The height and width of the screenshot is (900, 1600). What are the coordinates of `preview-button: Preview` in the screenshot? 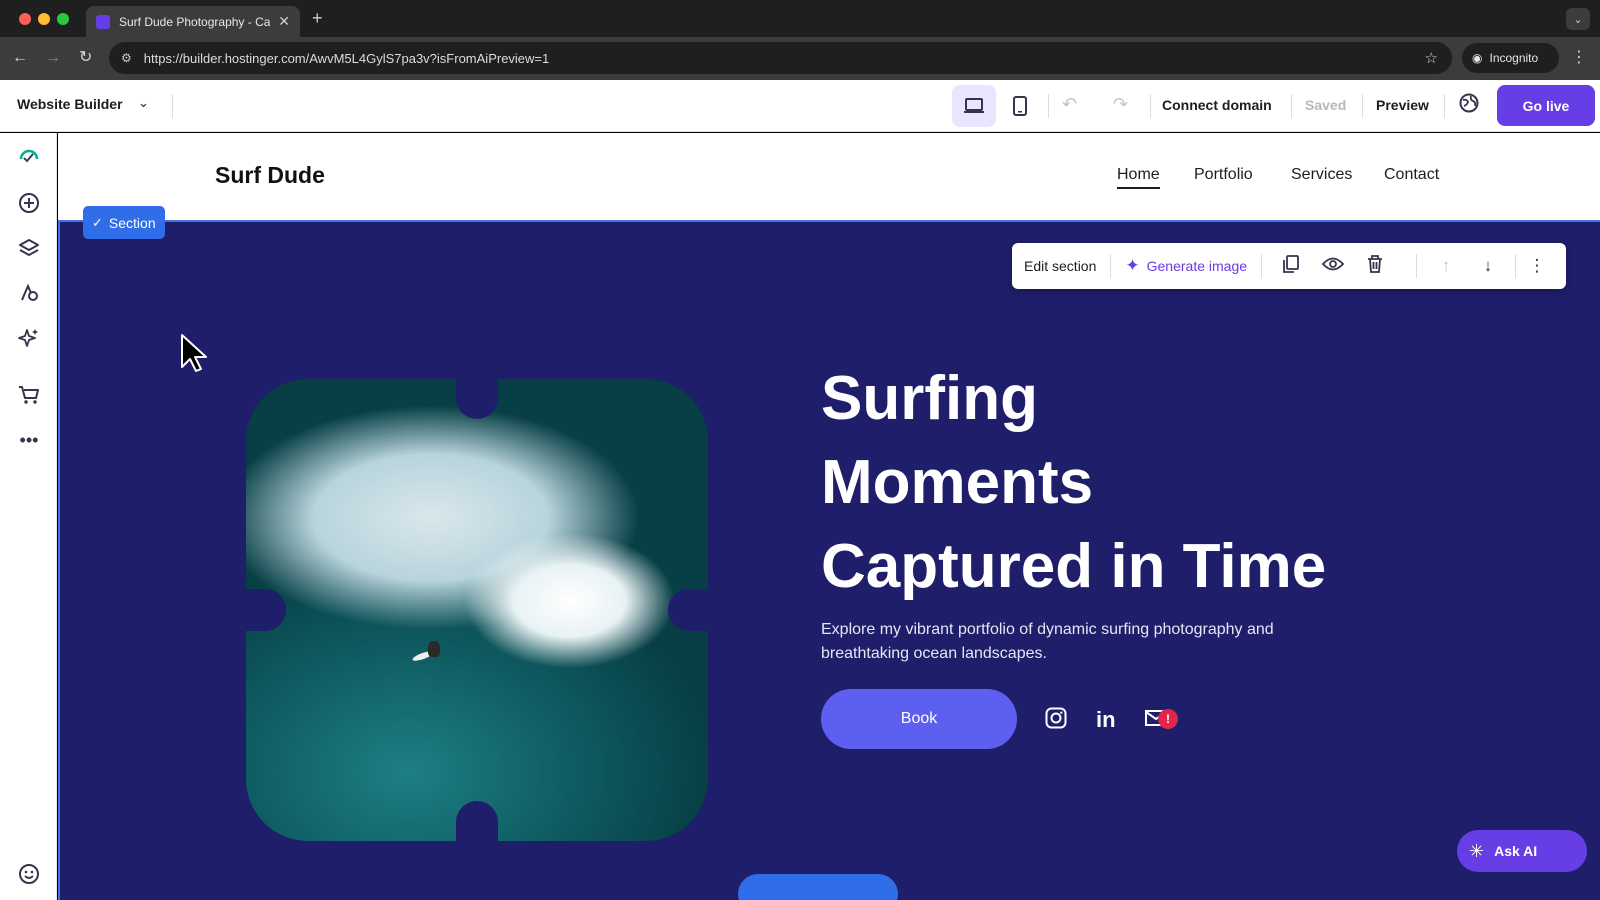 It's located at (1402, 105).